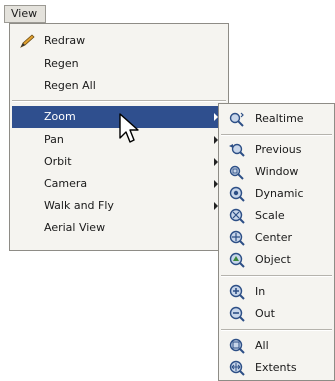  I want to click on zoom-item-label: Window, so click(277, 171).